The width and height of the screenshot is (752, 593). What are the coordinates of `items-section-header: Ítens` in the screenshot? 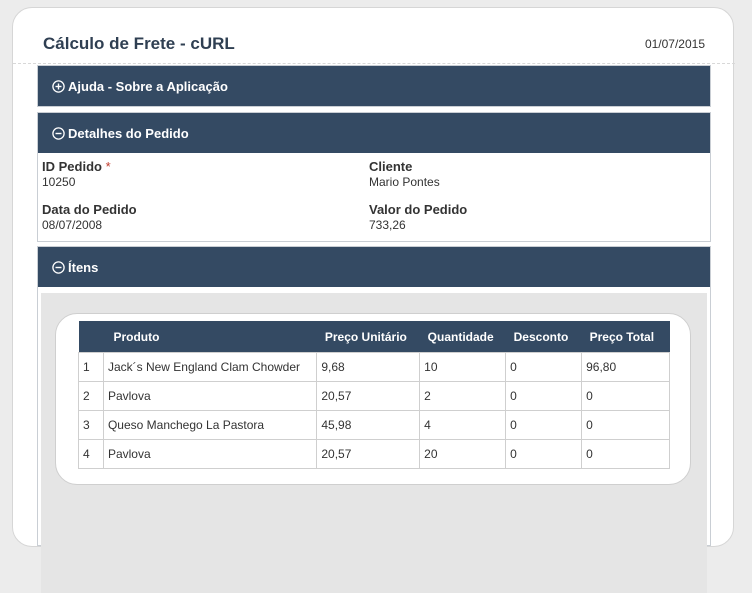 It's located at (374, 267).